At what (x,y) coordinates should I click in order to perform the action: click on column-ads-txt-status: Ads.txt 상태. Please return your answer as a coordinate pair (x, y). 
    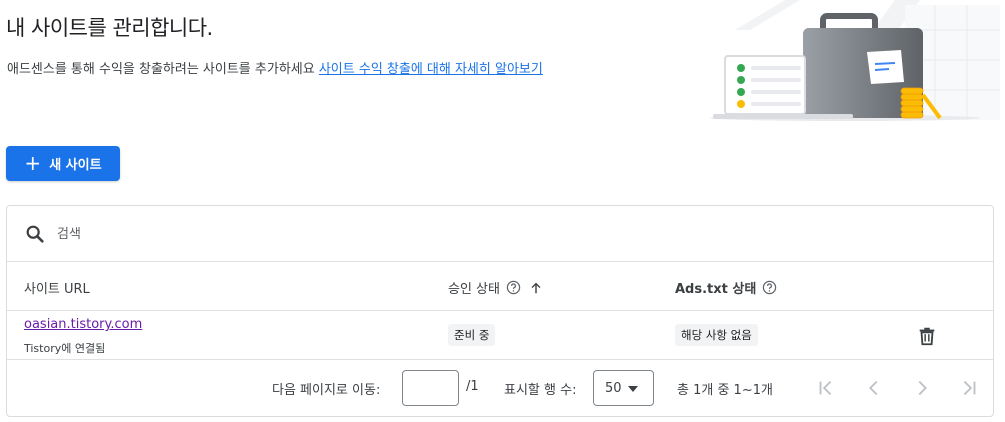
    Looking at the image, I should click on (726, 287).